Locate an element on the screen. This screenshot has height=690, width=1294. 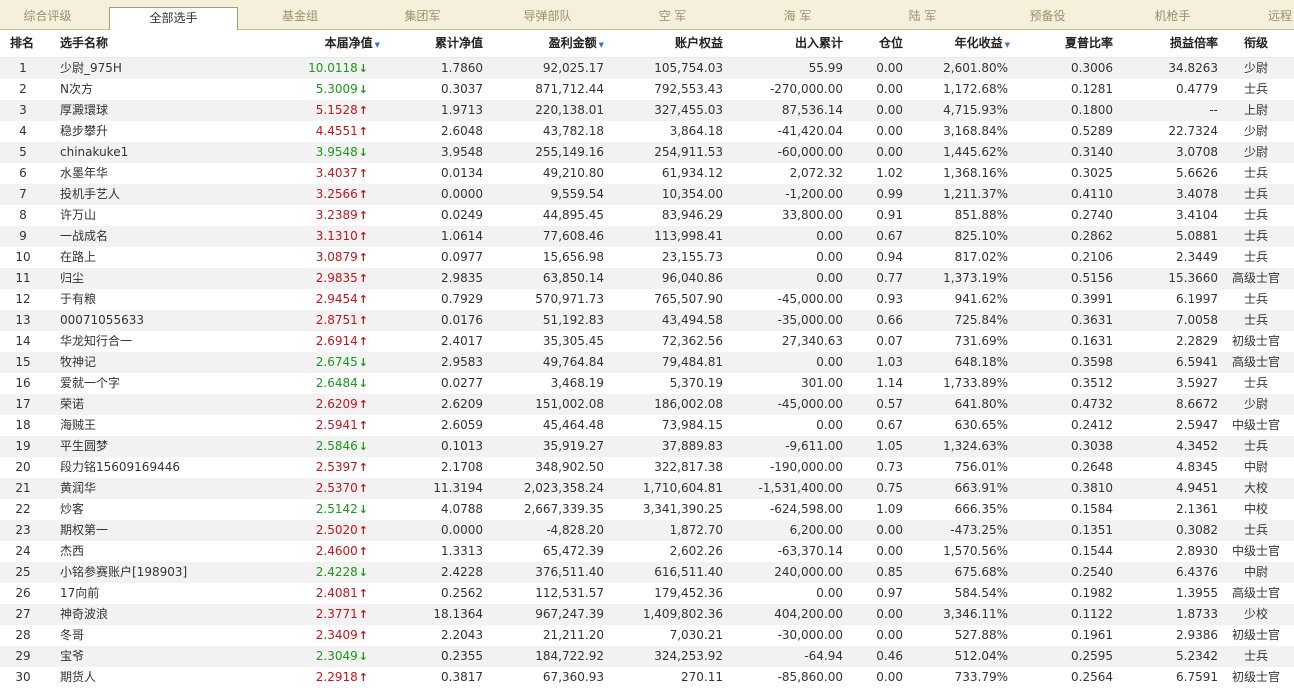
cell-name: 少尉_975H is located at coordinates (155, 68).